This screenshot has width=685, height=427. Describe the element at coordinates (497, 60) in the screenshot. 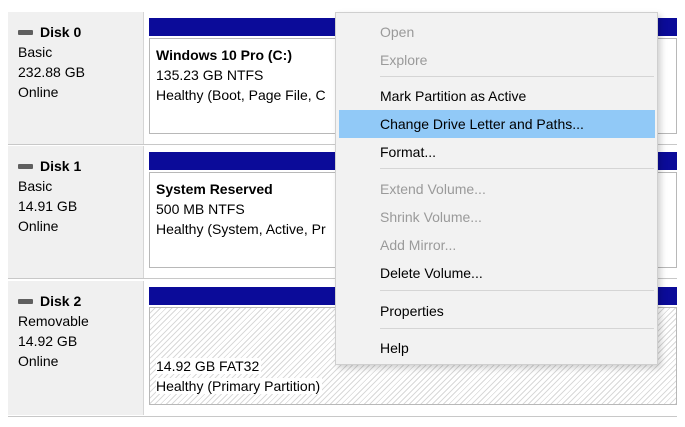

I see `menu-item-explore: Explore` at that location.